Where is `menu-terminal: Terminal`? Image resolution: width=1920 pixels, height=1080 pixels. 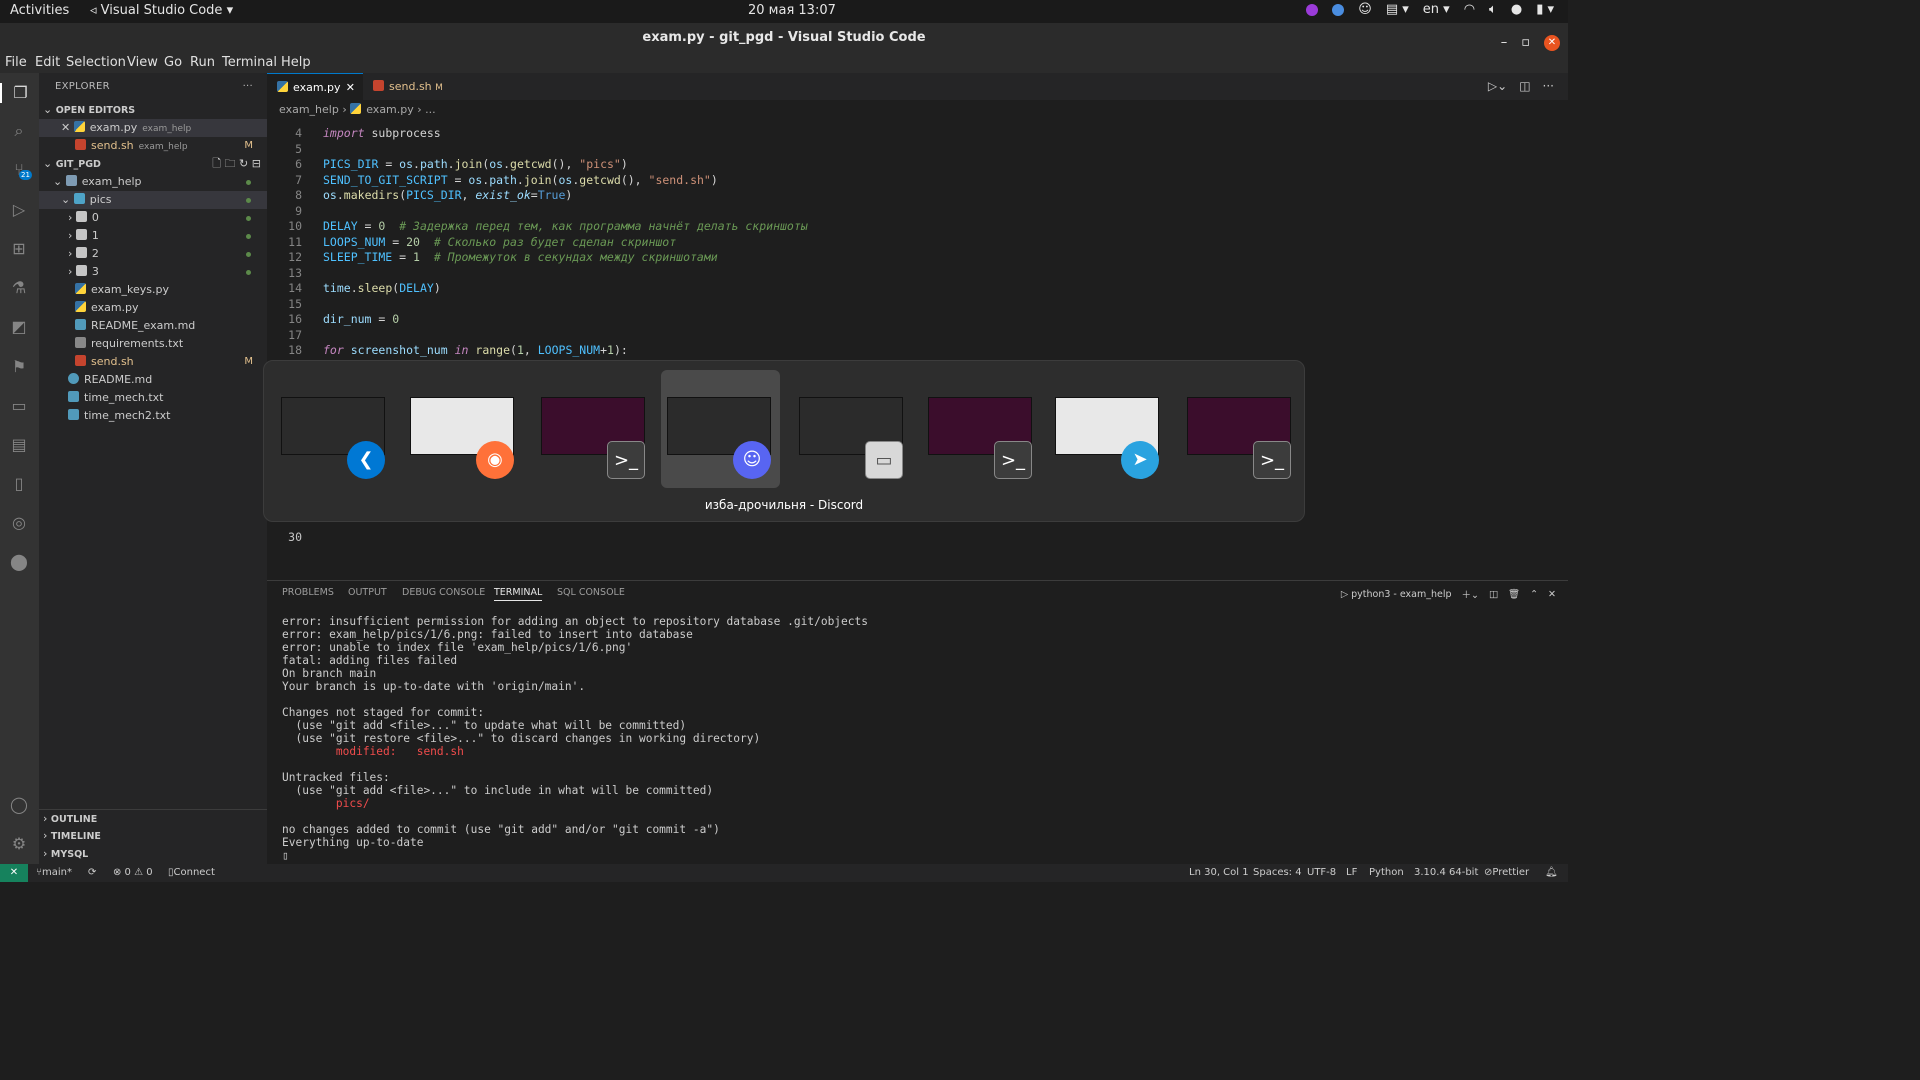 menu-terminal: Terminal is located at coordinates (249, 62).